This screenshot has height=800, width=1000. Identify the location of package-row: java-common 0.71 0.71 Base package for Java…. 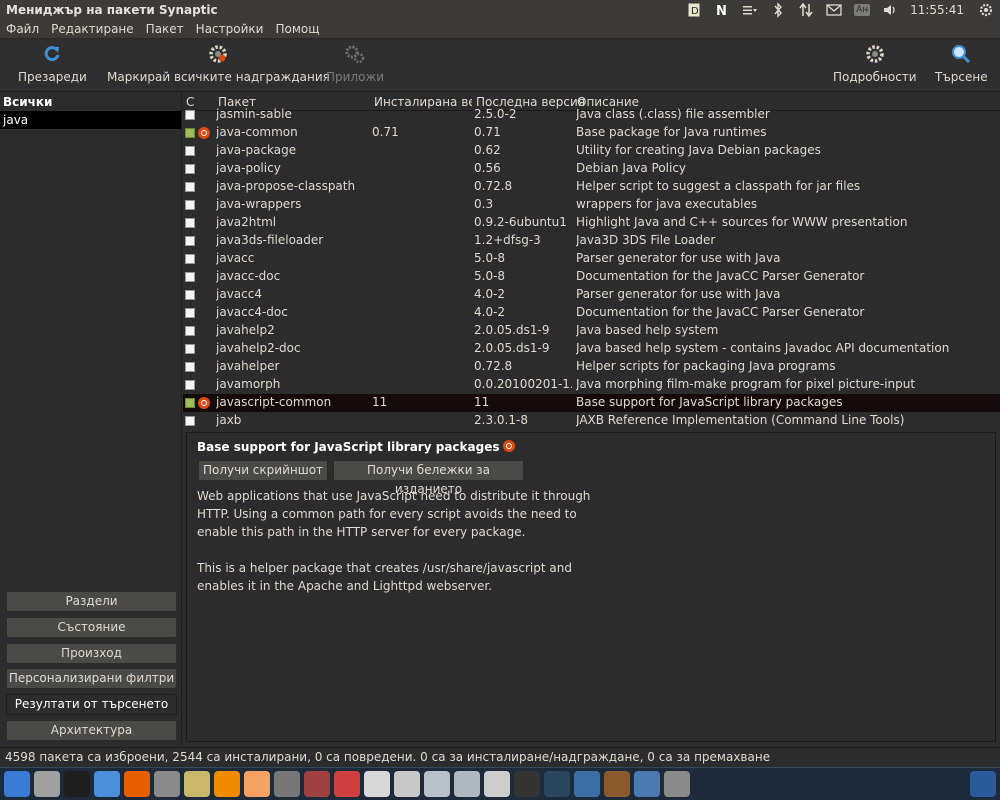
(591, 133).